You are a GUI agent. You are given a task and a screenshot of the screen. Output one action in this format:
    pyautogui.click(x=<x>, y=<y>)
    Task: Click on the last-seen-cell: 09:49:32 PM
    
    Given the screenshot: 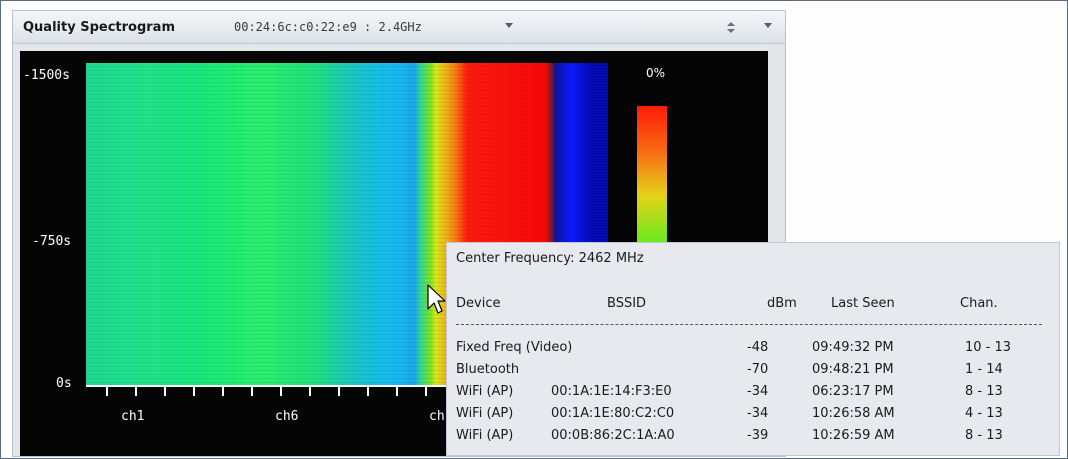 What is the action you would take?
    pyautogui.click(x=853, y=347)
    